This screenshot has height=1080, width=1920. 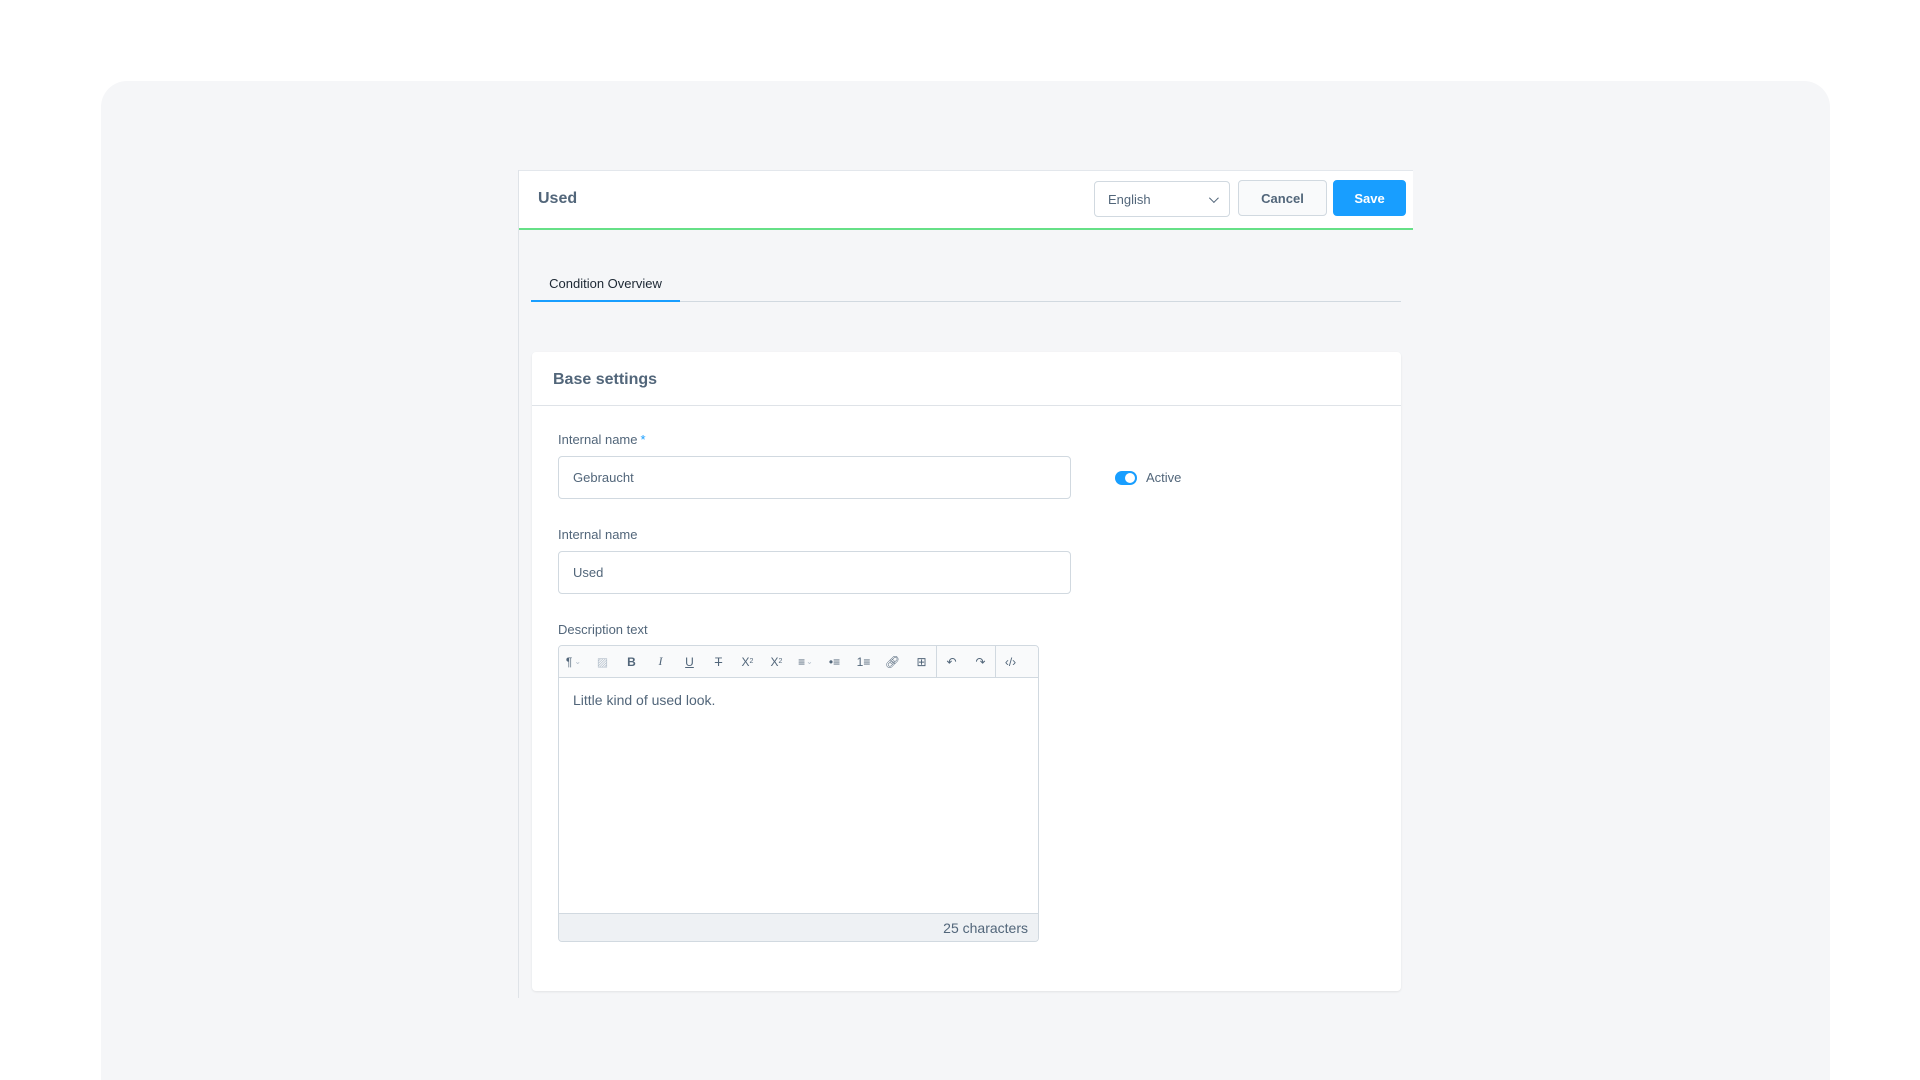 What do you see at coordinates (660, 662) in the screenshot?
I see `italic-icon: I` at bounding box center [660, 662].